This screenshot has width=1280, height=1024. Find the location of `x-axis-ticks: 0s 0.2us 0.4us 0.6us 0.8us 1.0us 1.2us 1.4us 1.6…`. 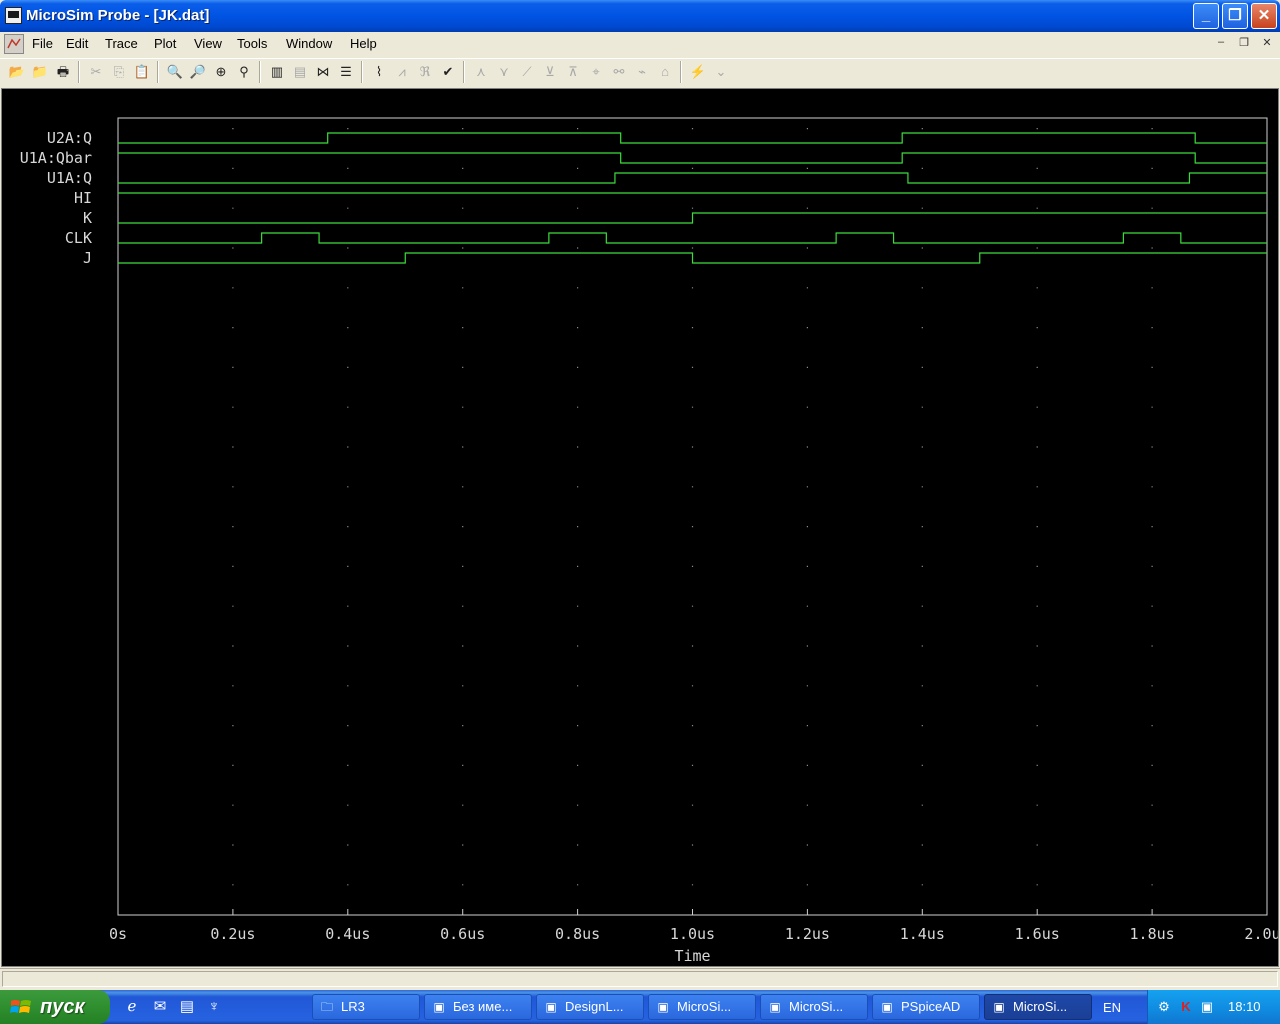

x-axis-ticks: 0s 0.2us 0.4us 0.6us 0.8us 1.0us 1.2us 1.4us 1.6… is located at coordinates (693, 926).